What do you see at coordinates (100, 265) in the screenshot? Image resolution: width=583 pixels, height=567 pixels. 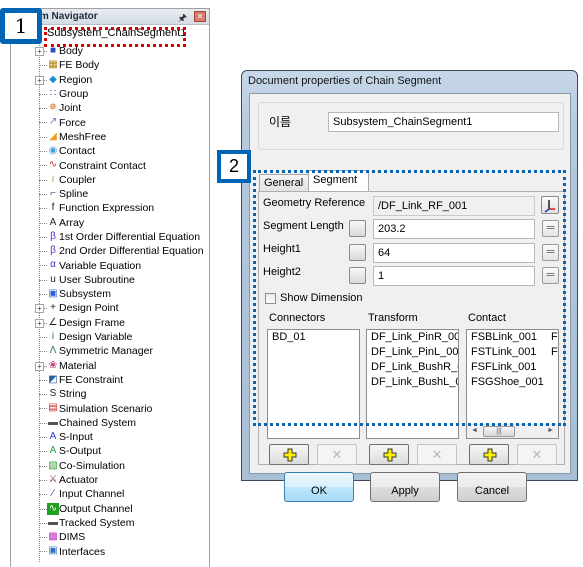 I see `tree-item-label: Variable Equation` at bounding box center [100, 265].